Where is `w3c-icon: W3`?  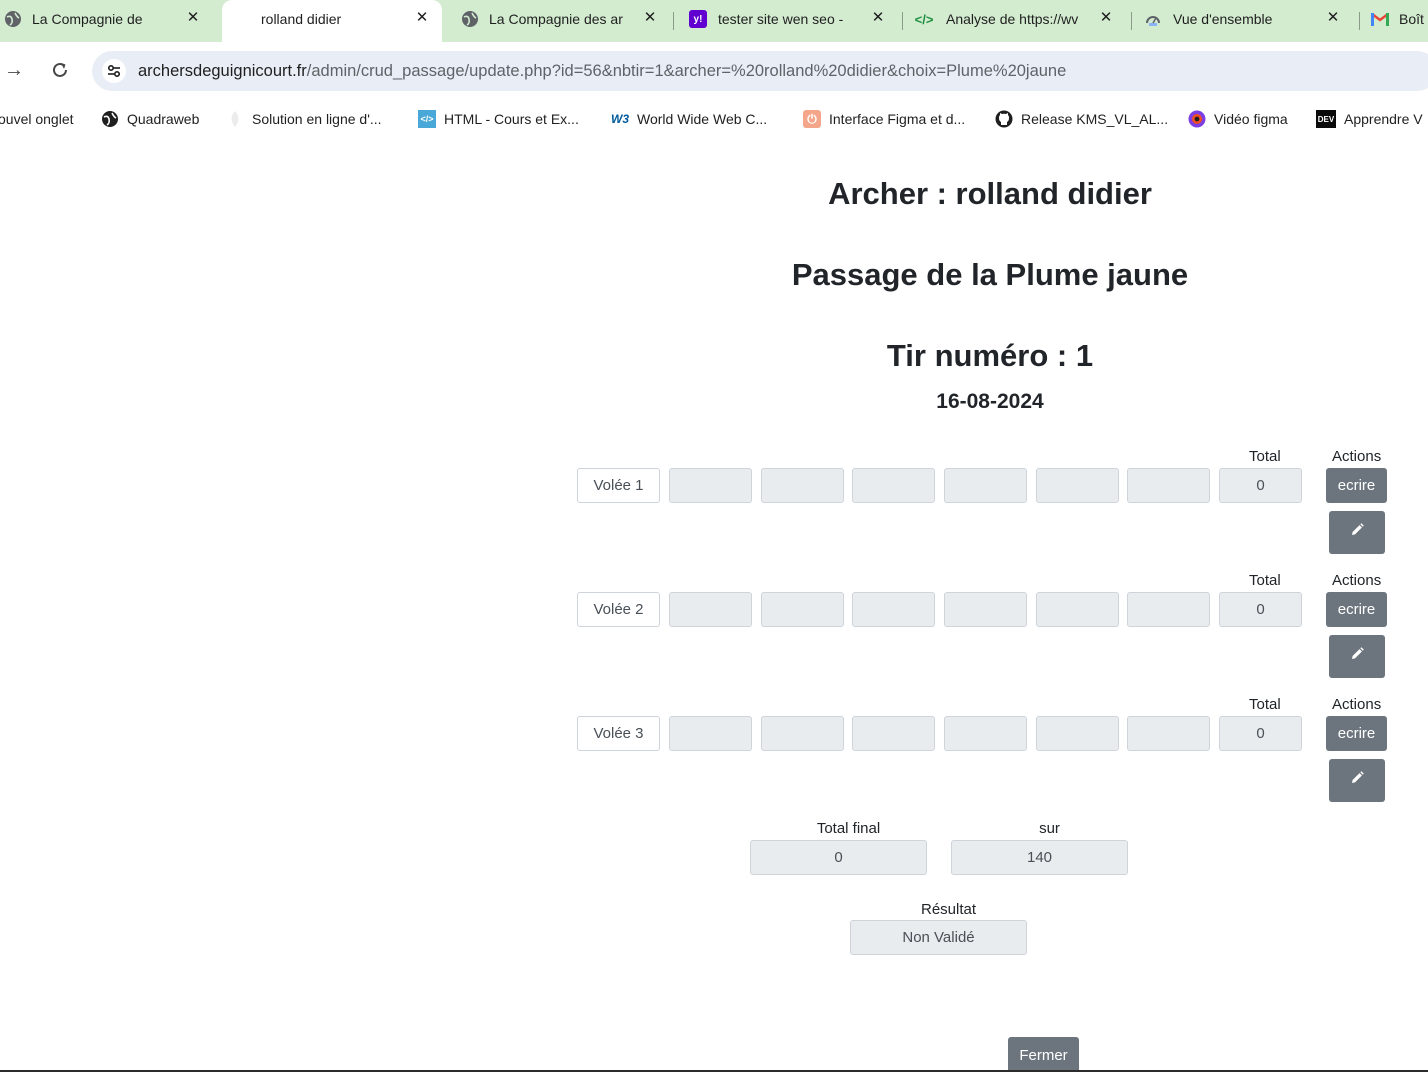 w3c-icon: W3 is located at coordinates (620, 119).